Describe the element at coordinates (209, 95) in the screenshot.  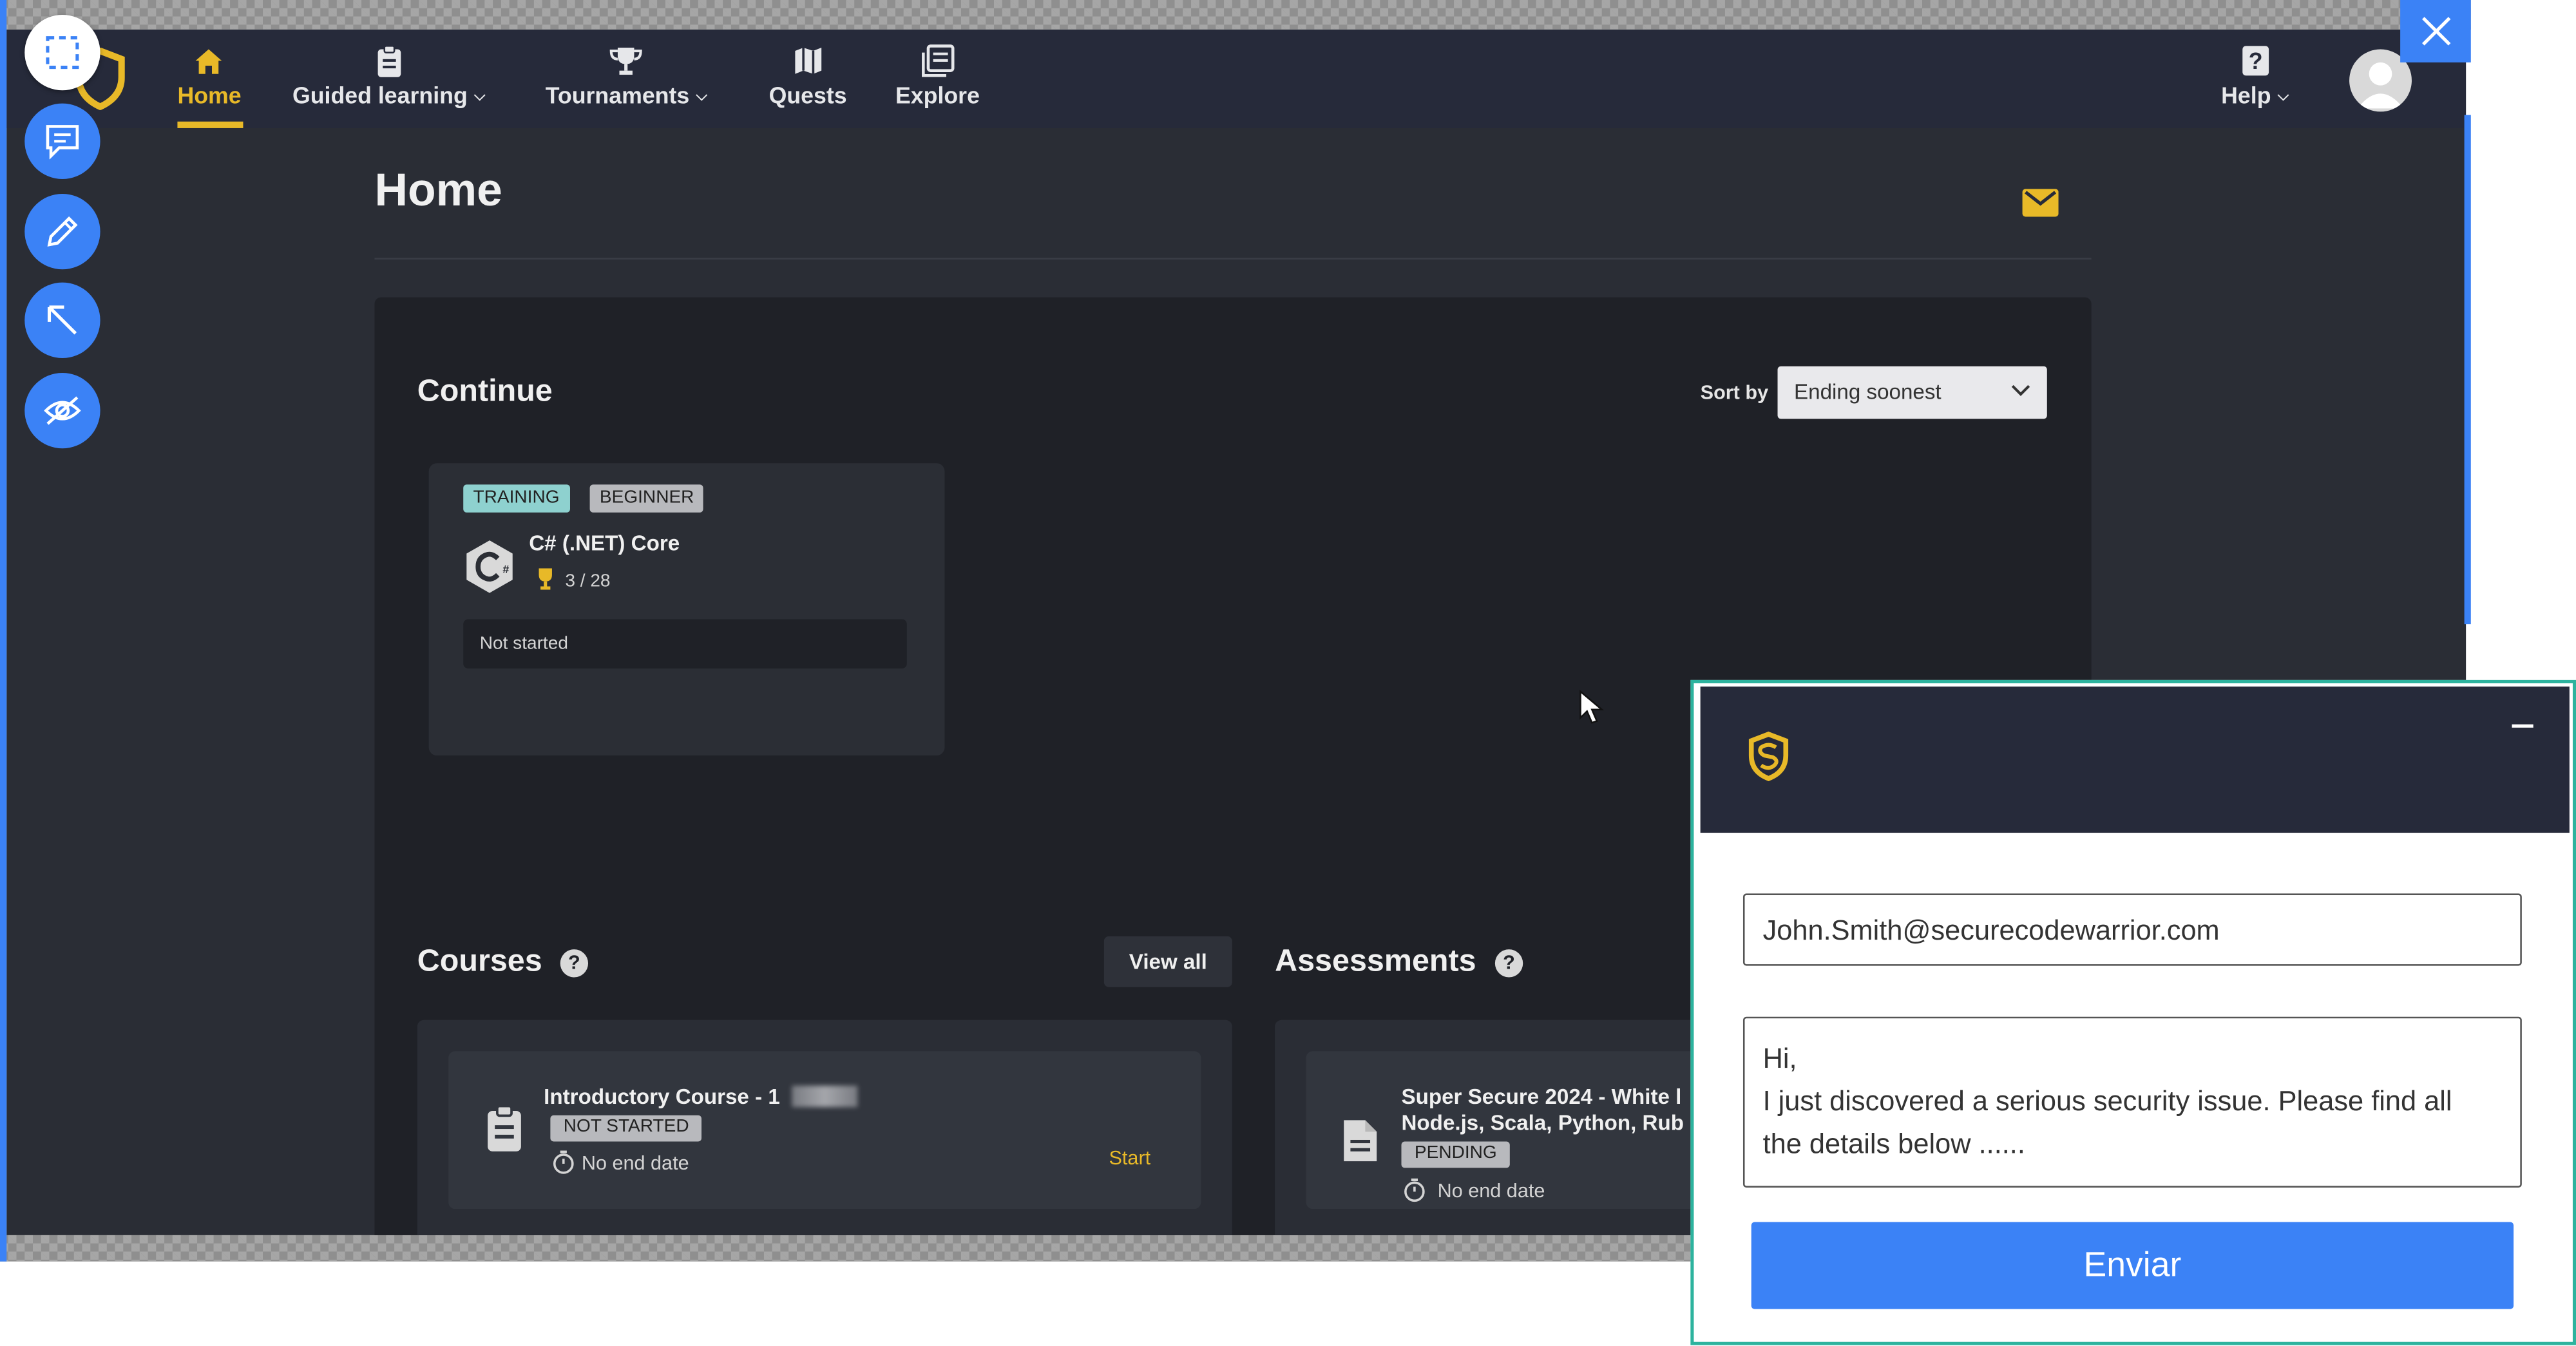
I see `nav-home-label: Home` at that location.